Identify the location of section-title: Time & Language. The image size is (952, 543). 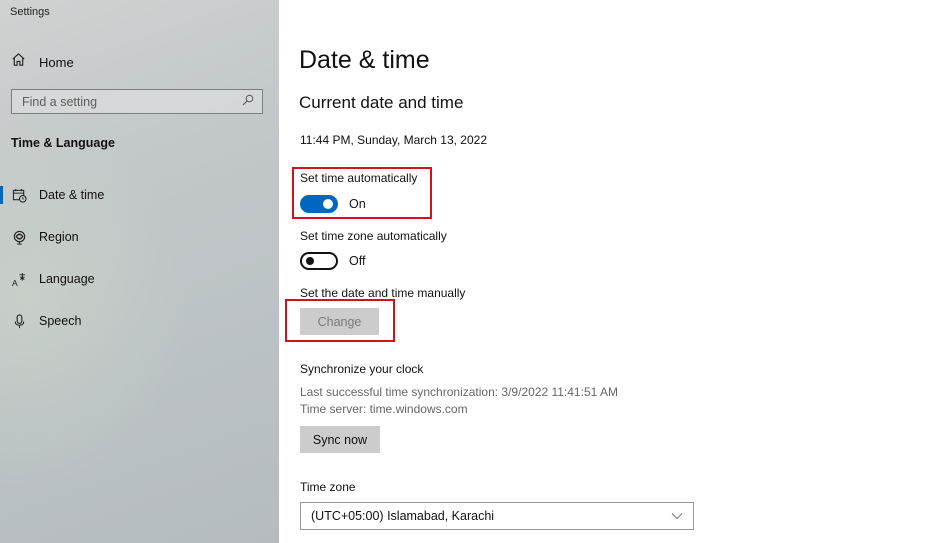
(63, 143).